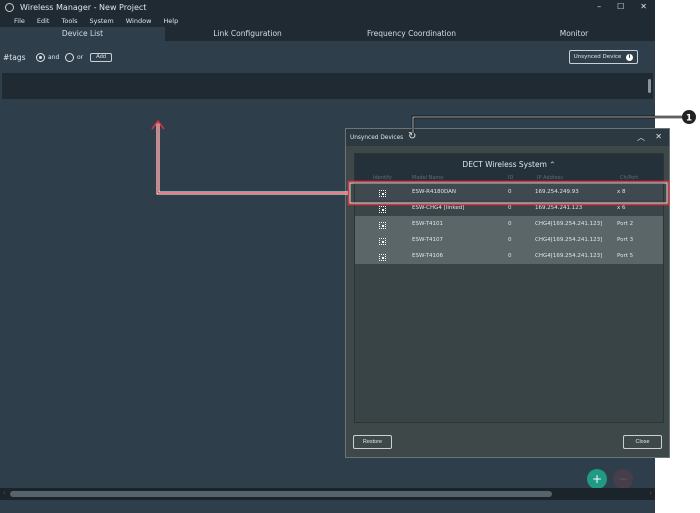 The height and width of the screenshot is (513, 700). I want to click on callout-number: 1, so click(689, 119).